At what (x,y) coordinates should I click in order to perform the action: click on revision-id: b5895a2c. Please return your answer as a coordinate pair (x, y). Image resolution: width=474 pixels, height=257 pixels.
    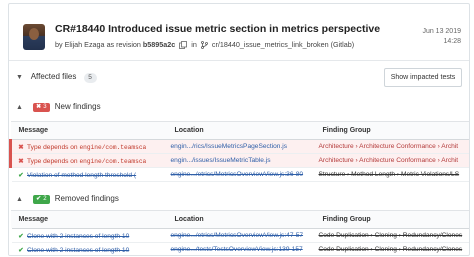
    Looking at the image, I should click on (159, 44).